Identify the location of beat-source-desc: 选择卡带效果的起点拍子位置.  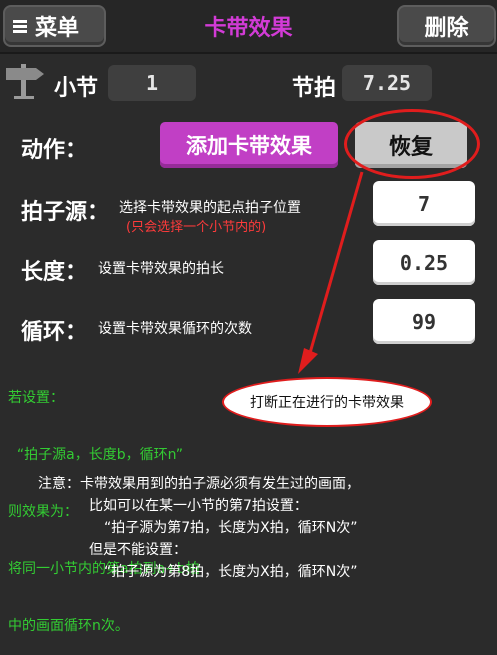
(210, 208).